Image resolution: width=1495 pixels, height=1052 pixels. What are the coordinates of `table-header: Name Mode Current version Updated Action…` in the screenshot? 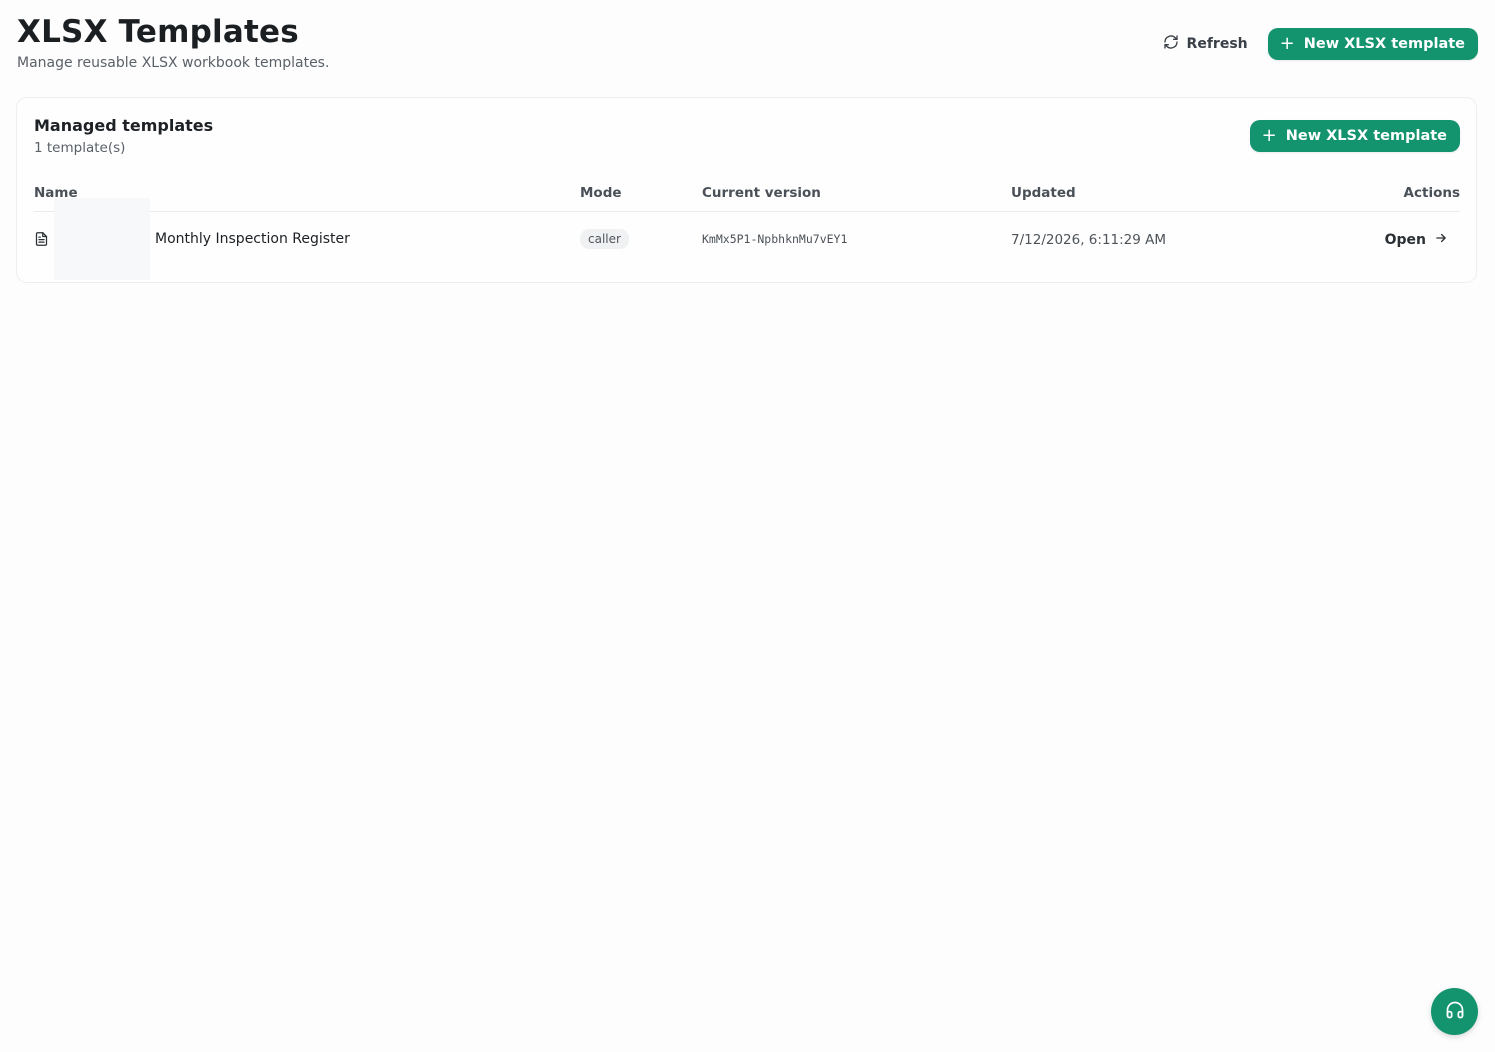 It's located at (747, 198).